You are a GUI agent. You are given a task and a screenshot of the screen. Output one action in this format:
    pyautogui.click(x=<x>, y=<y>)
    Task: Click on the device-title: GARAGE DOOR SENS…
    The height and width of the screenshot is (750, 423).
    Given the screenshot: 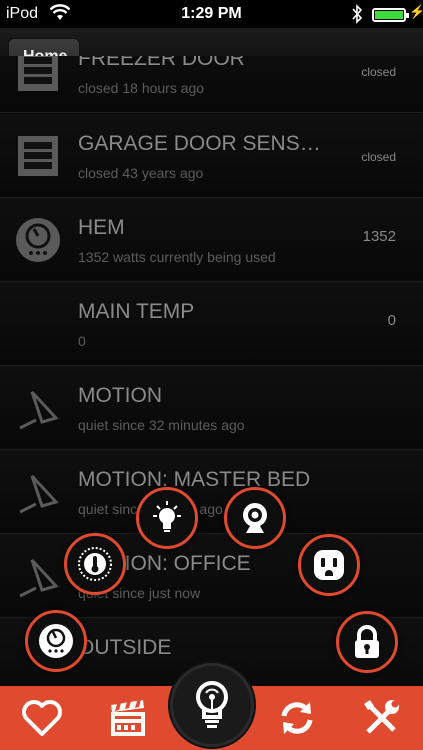 What is the action you would take?
    pyautogui.click(x=199, y=143)
    